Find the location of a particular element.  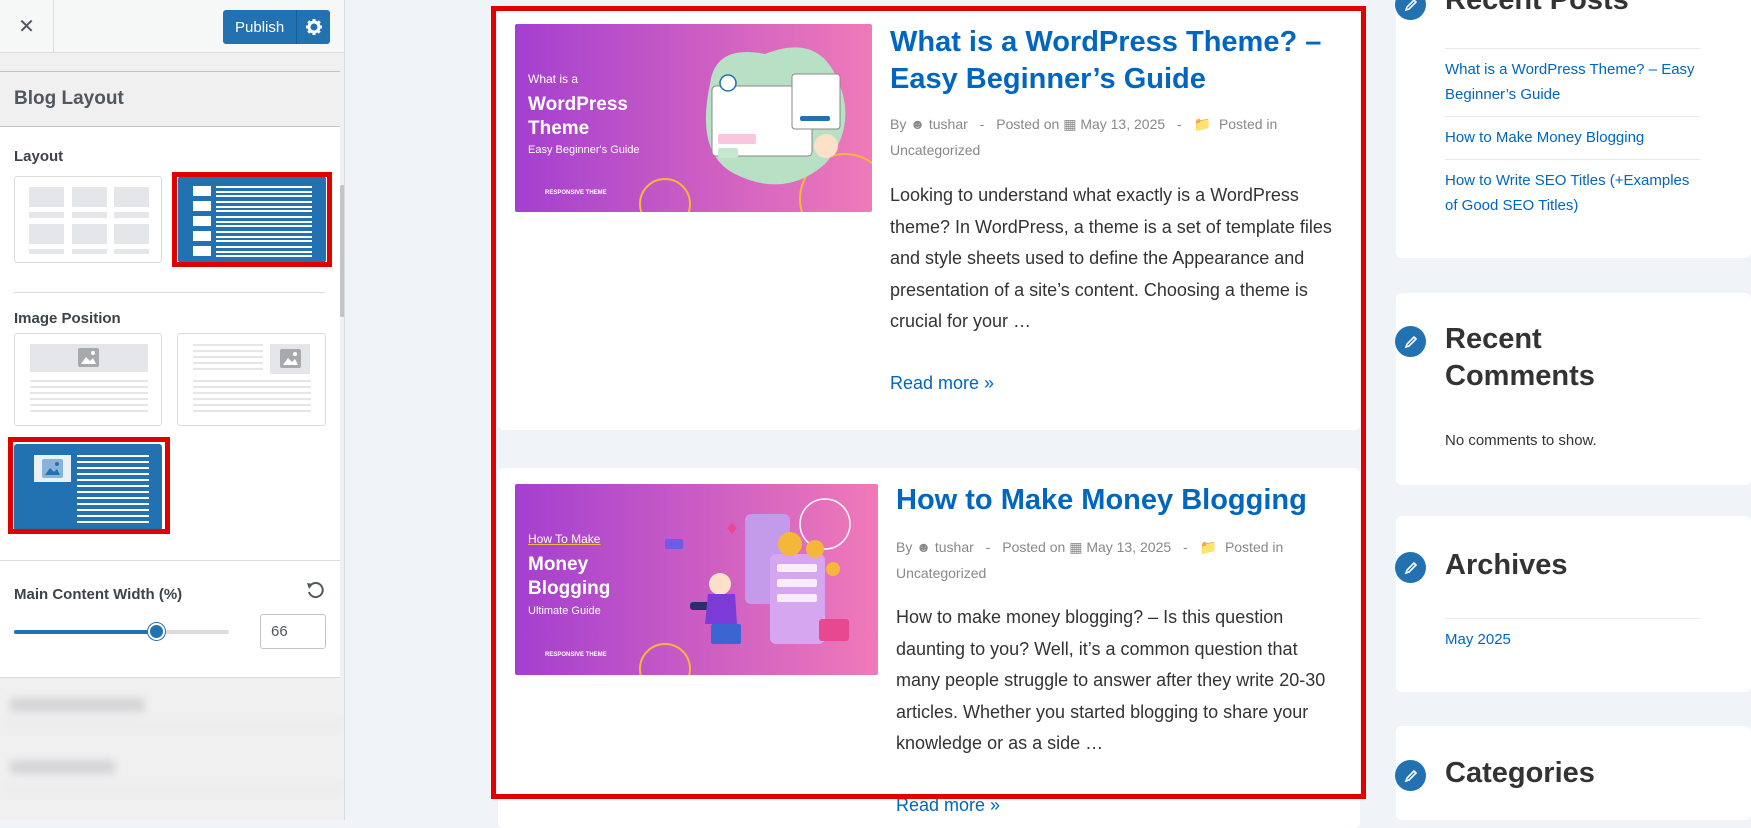

slider-fill is located at coordinates (85, 632).